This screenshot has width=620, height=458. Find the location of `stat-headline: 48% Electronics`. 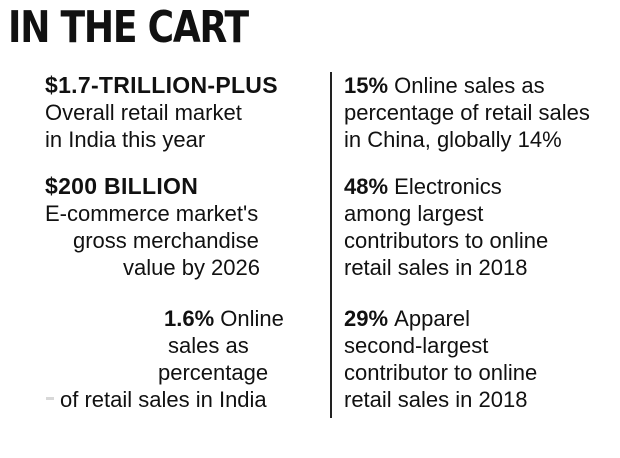

stat-headline: 48% Electronics is located at coordinates (446, 186).